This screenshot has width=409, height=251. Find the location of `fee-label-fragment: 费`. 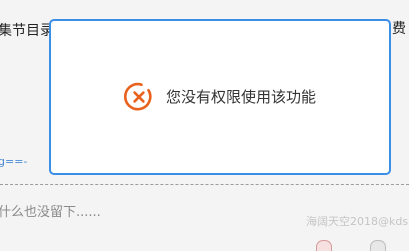

fee-label-fragment: 费 is located at coordinates (399, 29).